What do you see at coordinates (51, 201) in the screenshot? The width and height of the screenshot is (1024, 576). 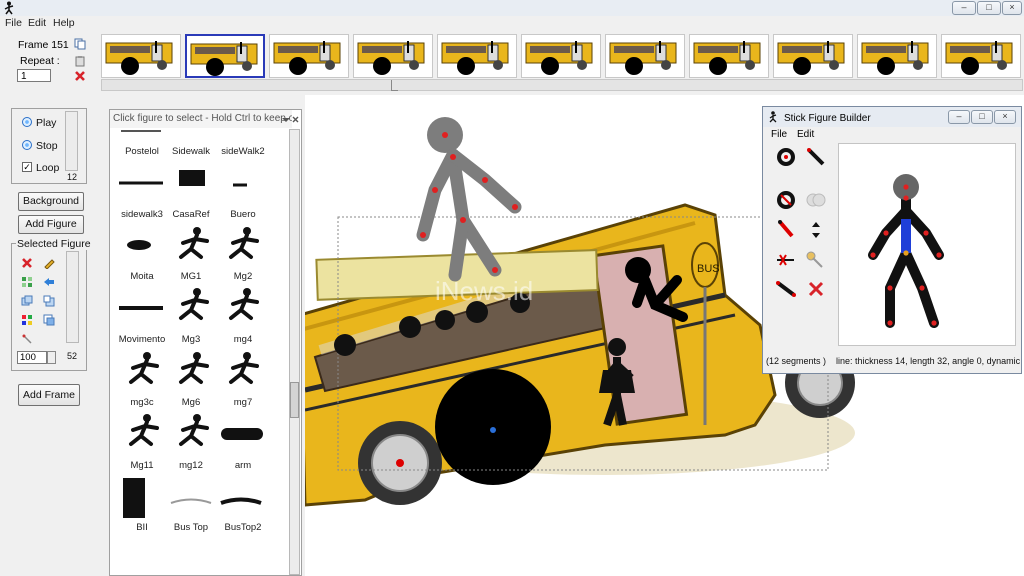 I see `background-button: Background` at bounding box center [51, 201].